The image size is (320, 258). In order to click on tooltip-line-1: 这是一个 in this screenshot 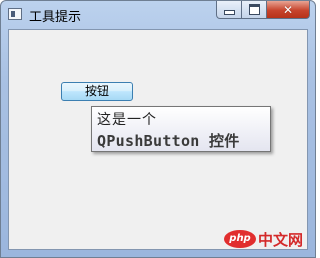, I will do `click(127, 120)`.